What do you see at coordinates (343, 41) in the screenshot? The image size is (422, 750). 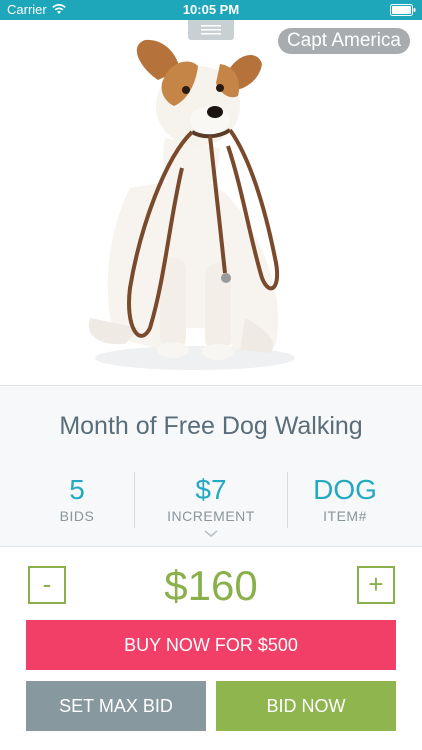 I see `user-badge: Capt America` at bounding box center [343, 41].